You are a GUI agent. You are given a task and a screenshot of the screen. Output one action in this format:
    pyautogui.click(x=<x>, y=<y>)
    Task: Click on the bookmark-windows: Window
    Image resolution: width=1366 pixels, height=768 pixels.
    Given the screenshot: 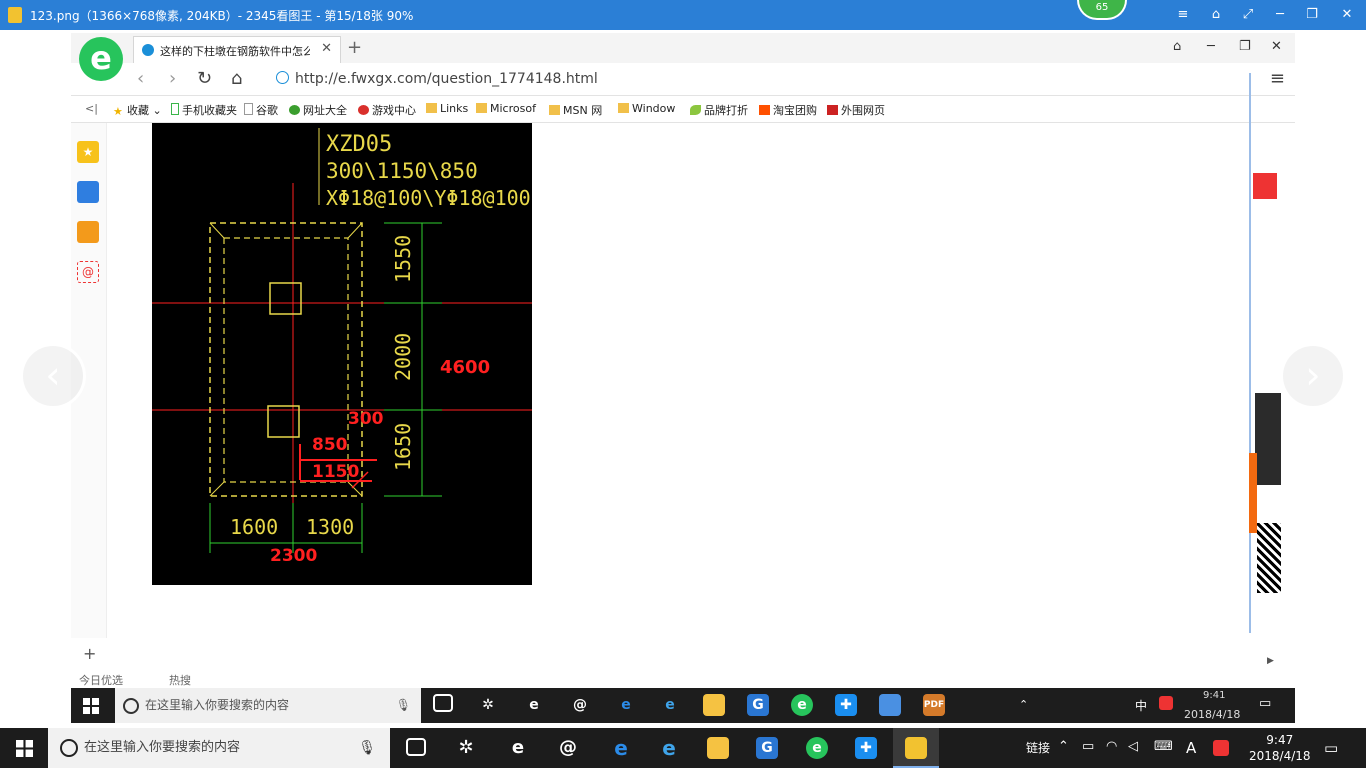 What is the action you would take?
    pyautogui.click(x=646, y=108)
    